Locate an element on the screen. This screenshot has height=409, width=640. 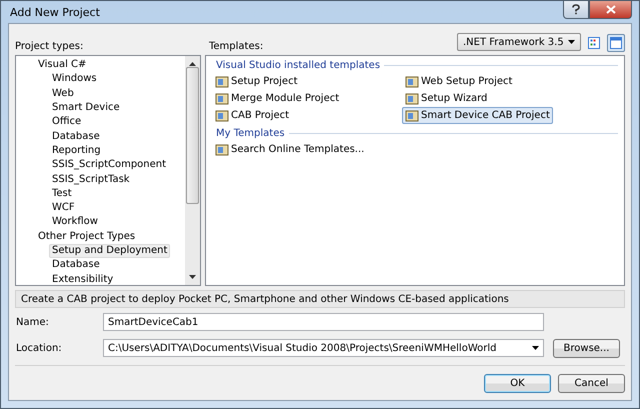
group-header: My Templates is located at coordinates (250, 133).